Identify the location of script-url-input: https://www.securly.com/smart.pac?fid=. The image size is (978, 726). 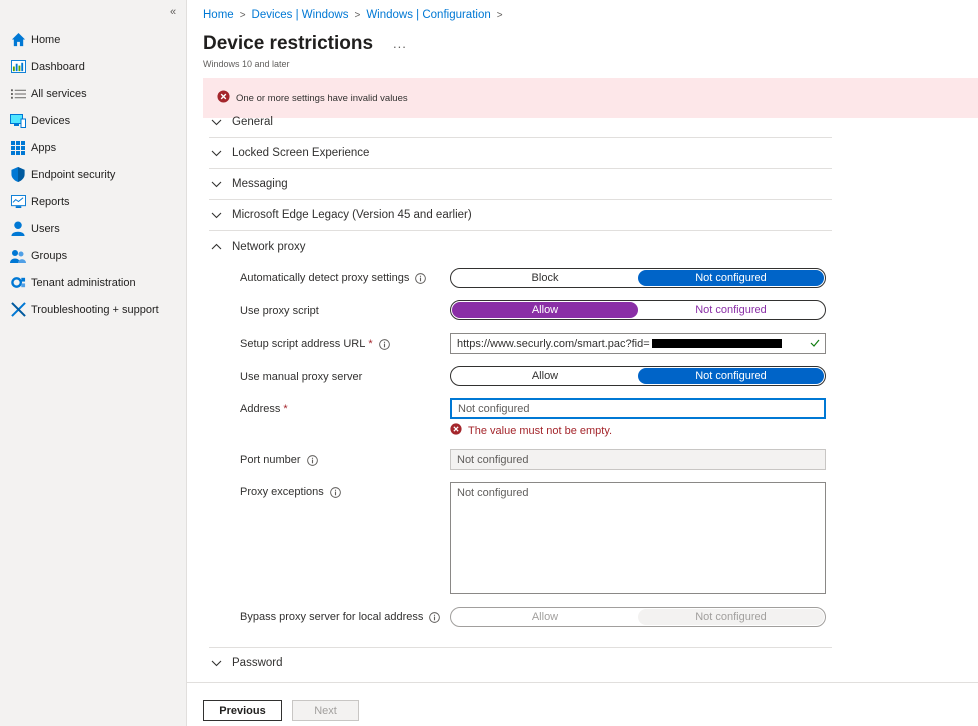
(638, 343).